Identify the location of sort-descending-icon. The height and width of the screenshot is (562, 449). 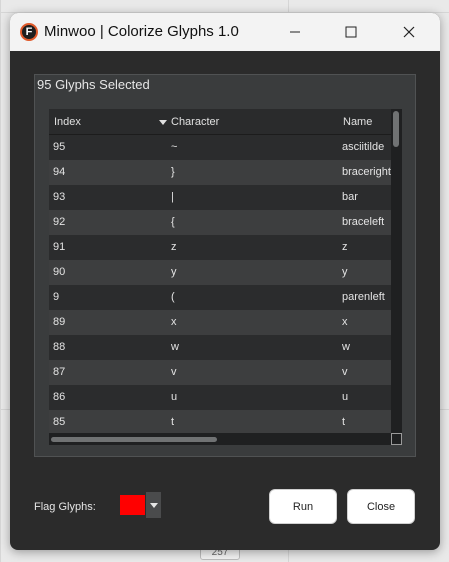
(163, 122).